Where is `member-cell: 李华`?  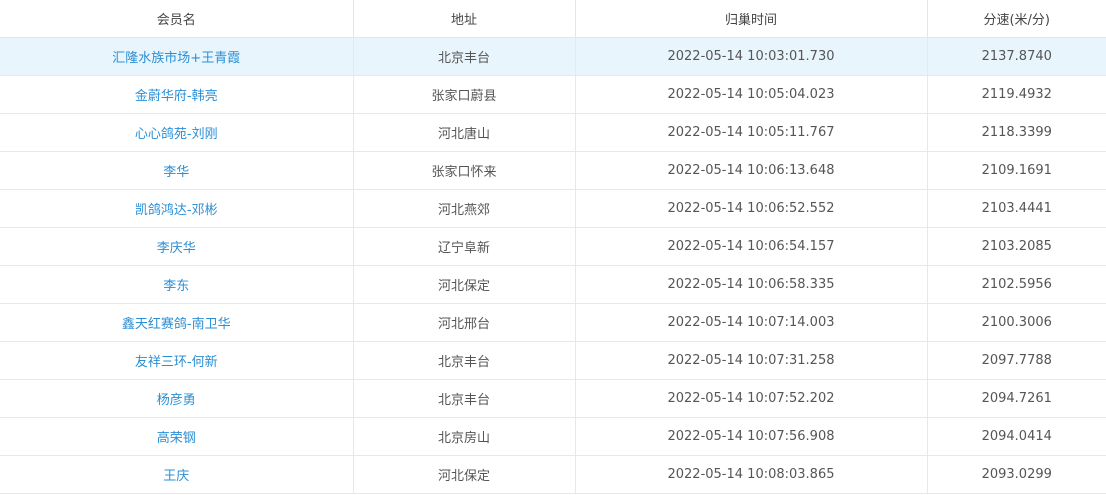 member-cell: 李华 is located at coordinates (177, 170).